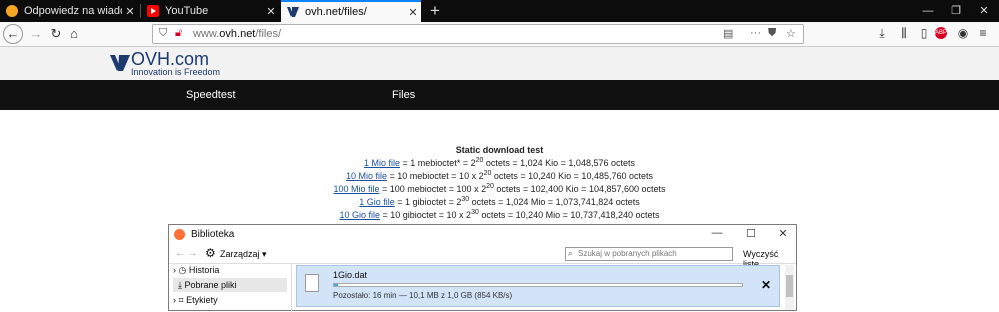 Image resolution: width=999 pixels, height=312 pixels. I want to click on sidebar-item-history: › ◷ Historia, so click(230, 270).